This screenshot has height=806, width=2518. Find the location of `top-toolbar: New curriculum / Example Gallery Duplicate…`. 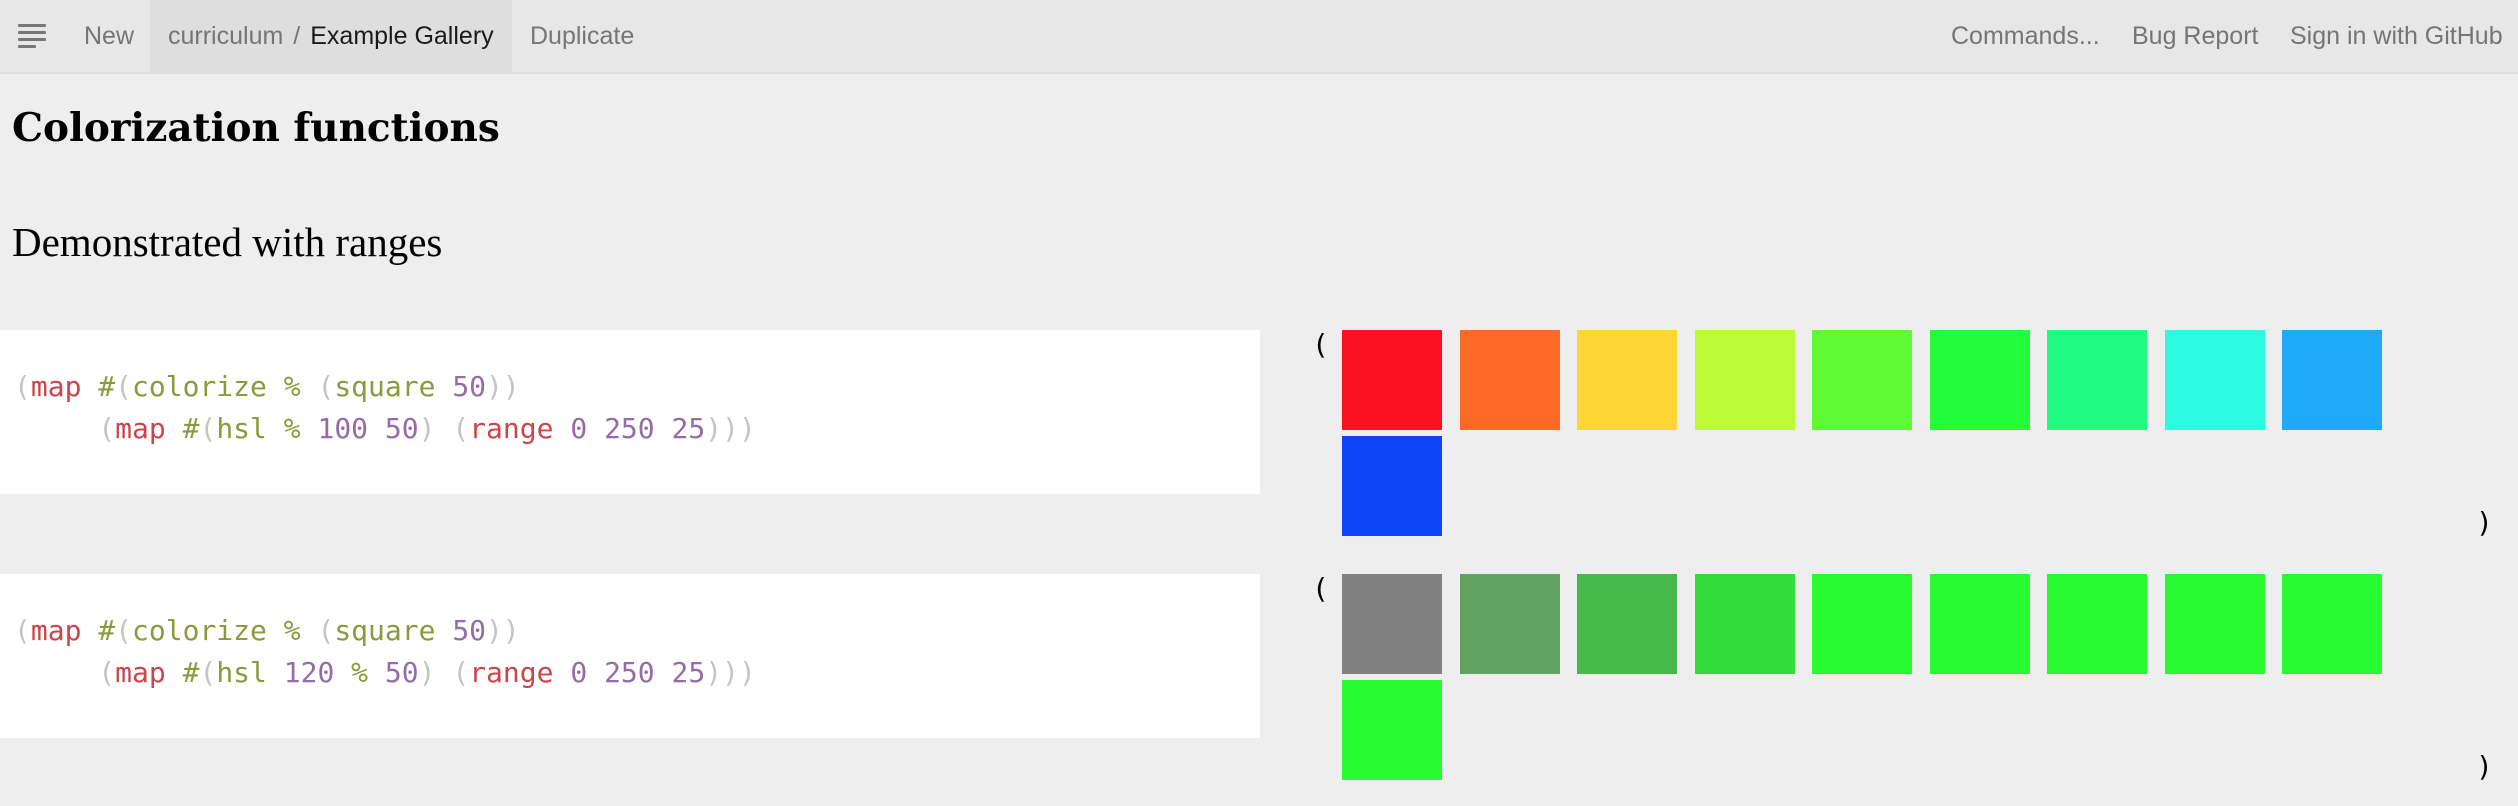

top-toolbar: New curriculum / Example Gallery Duplicate… is located at coordinates (1259, 37).